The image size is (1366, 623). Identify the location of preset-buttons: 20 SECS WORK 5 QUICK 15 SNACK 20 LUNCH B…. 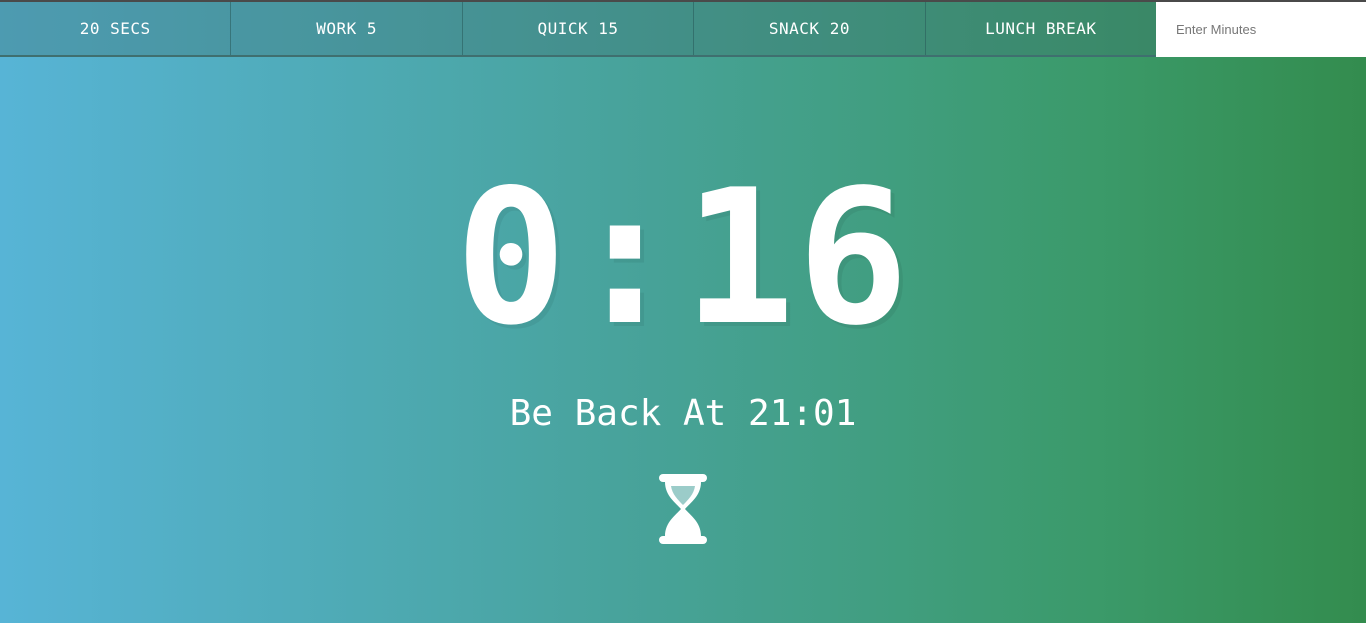
(578, 29).